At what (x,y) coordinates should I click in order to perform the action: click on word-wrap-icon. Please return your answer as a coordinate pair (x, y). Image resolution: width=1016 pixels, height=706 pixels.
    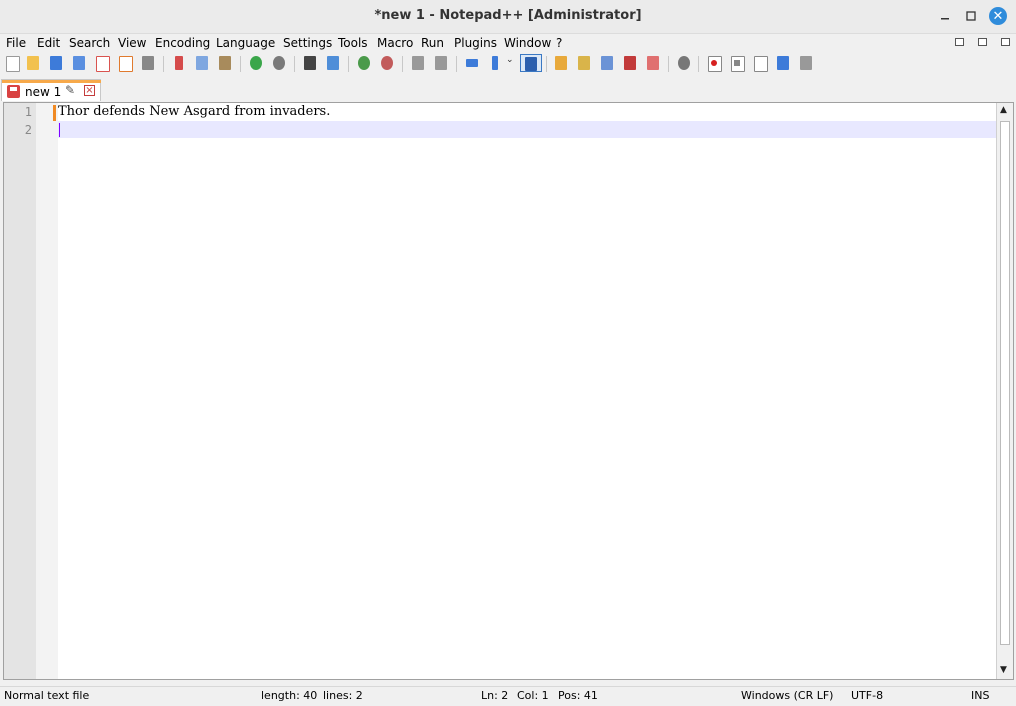
    Looking at the image, I should click on (472, 63).